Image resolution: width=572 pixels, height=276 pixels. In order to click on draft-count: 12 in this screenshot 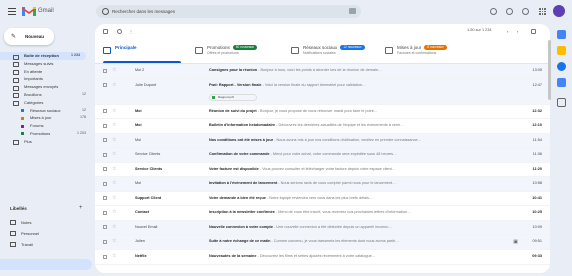, I will do `click(84, 93)`.